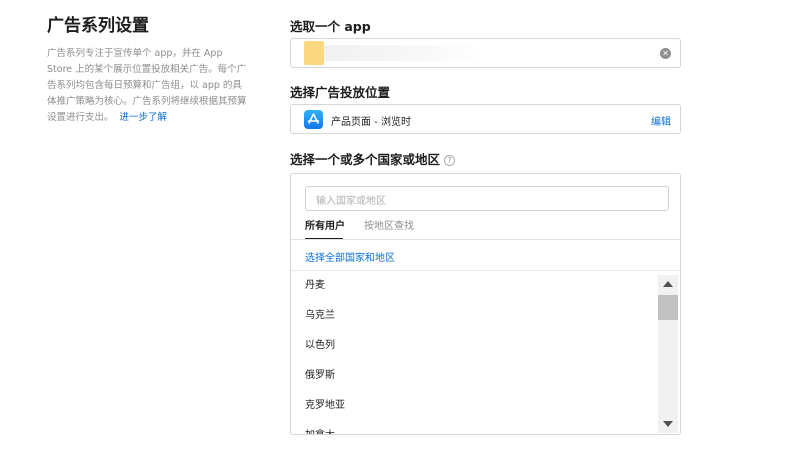  I want to click on placement-label: 选择广告投放位置, so click(340, 92).